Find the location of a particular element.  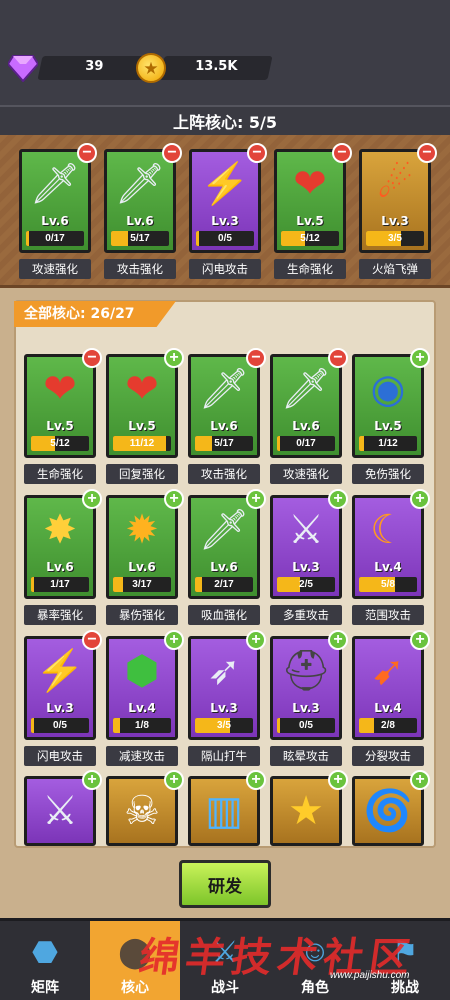

core-card: ❤ Lv.5 5/12 is located at coordinates (60, 406).